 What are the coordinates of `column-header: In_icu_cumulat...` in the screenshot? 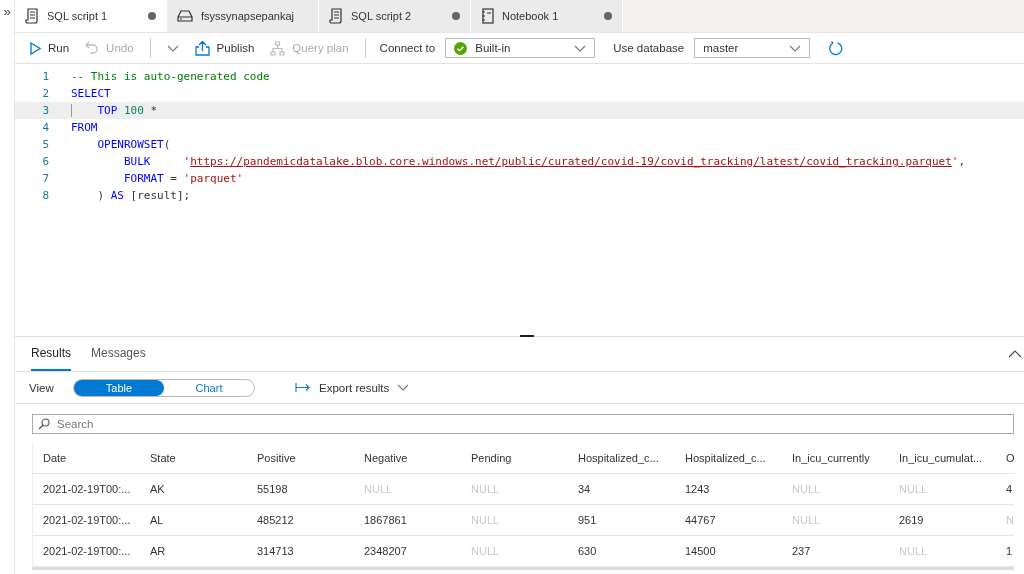 It's located at (942, 457).